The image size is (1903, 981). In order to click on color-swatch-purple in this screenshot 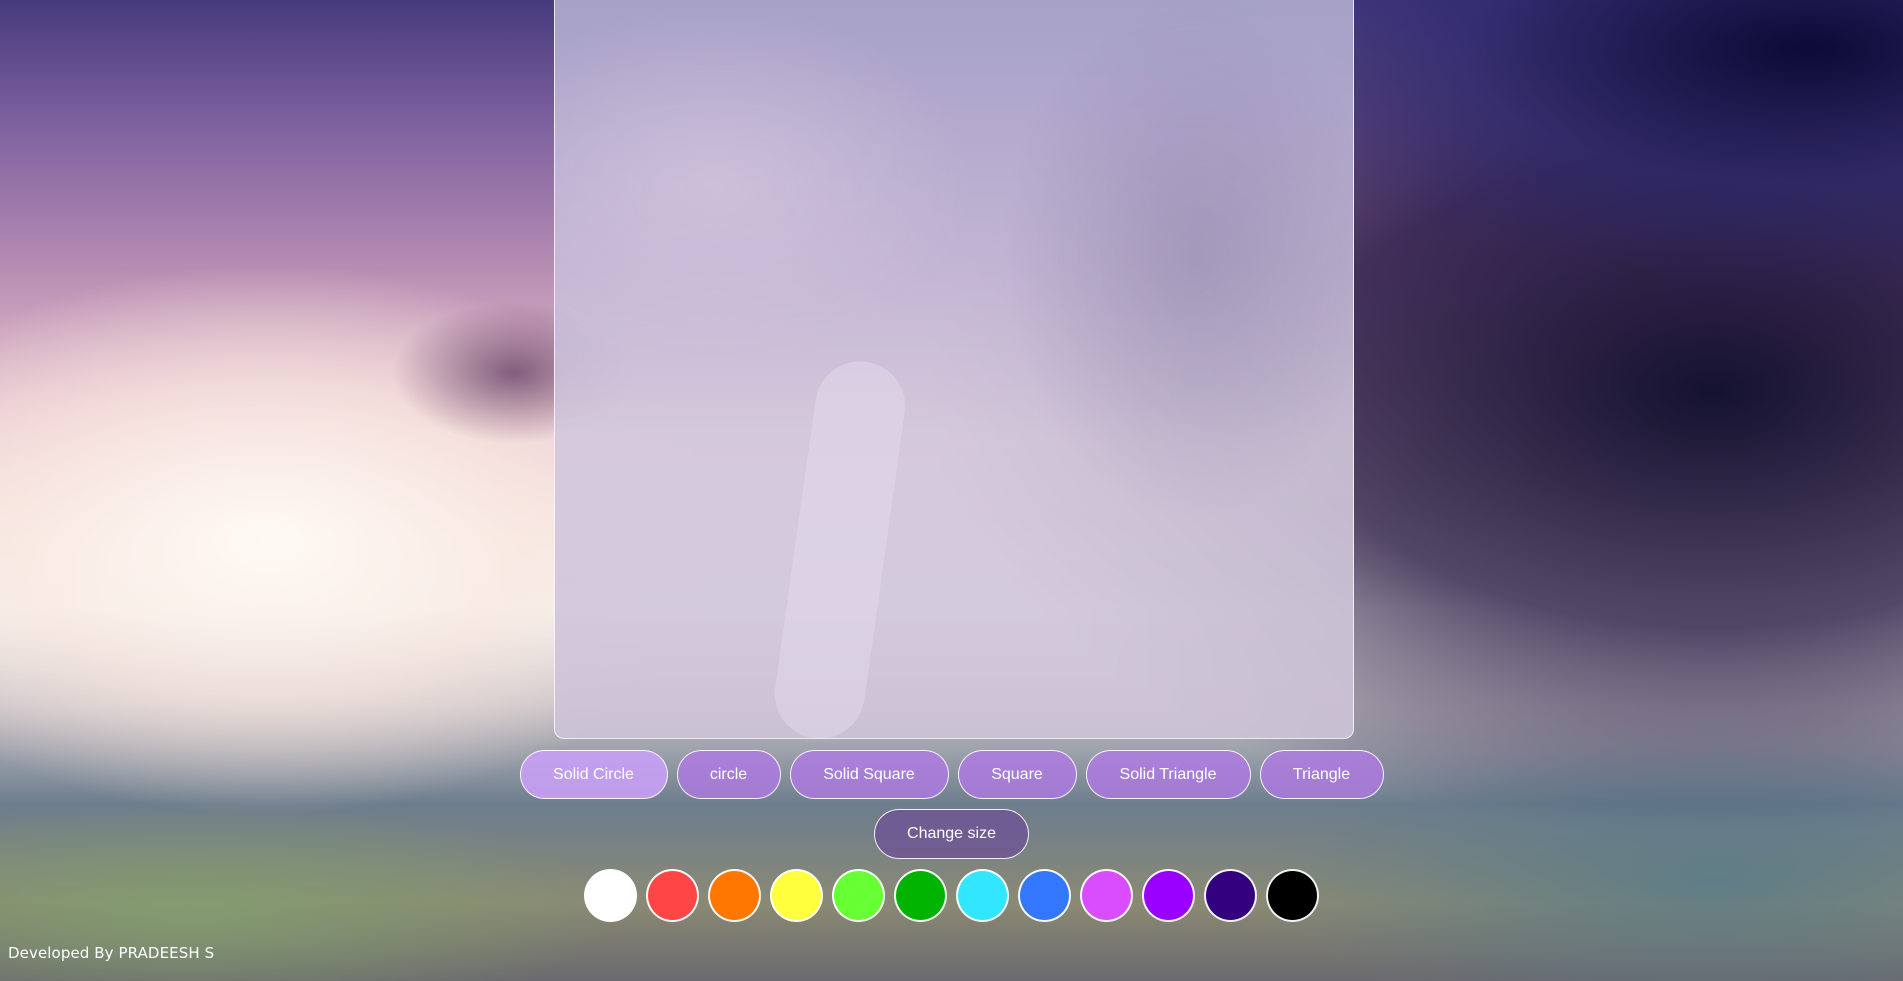, I will do `click(1168, 895)`.